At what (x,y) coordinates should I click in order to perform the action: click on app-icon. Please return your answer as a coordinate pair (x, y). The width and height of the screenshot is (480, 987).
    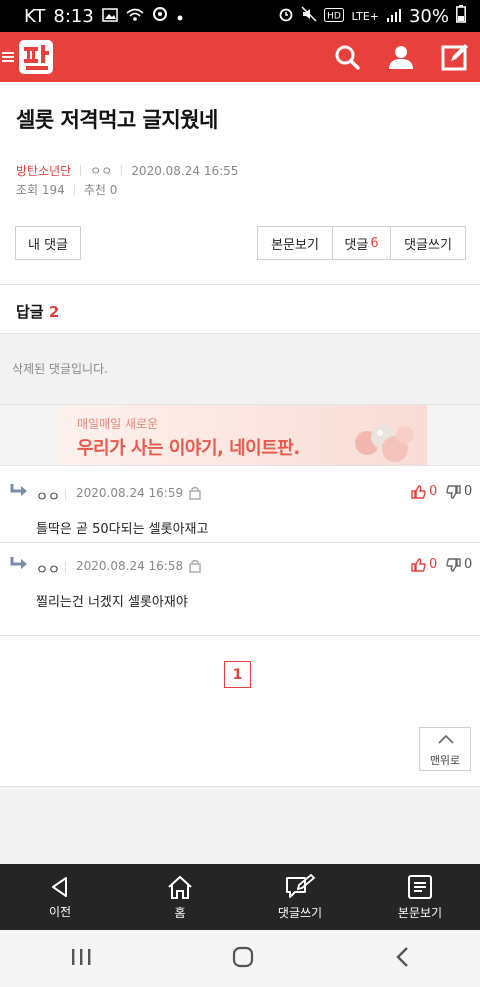
    Looking at the image, I should click on (160, 16).